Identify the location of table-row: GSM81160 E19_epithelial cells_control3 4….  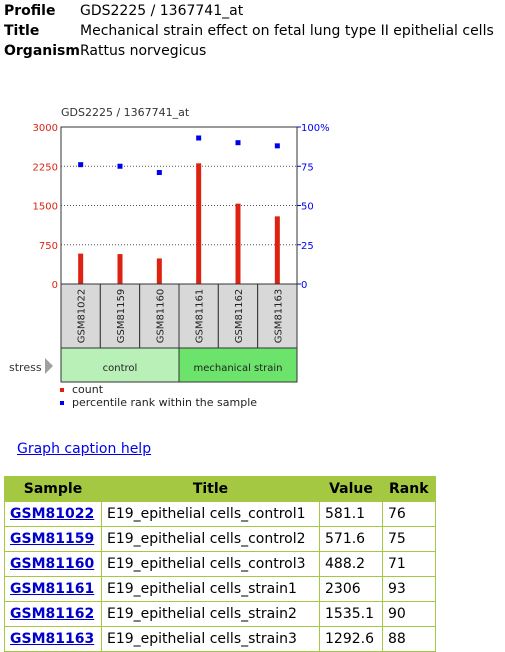
(220, 564).